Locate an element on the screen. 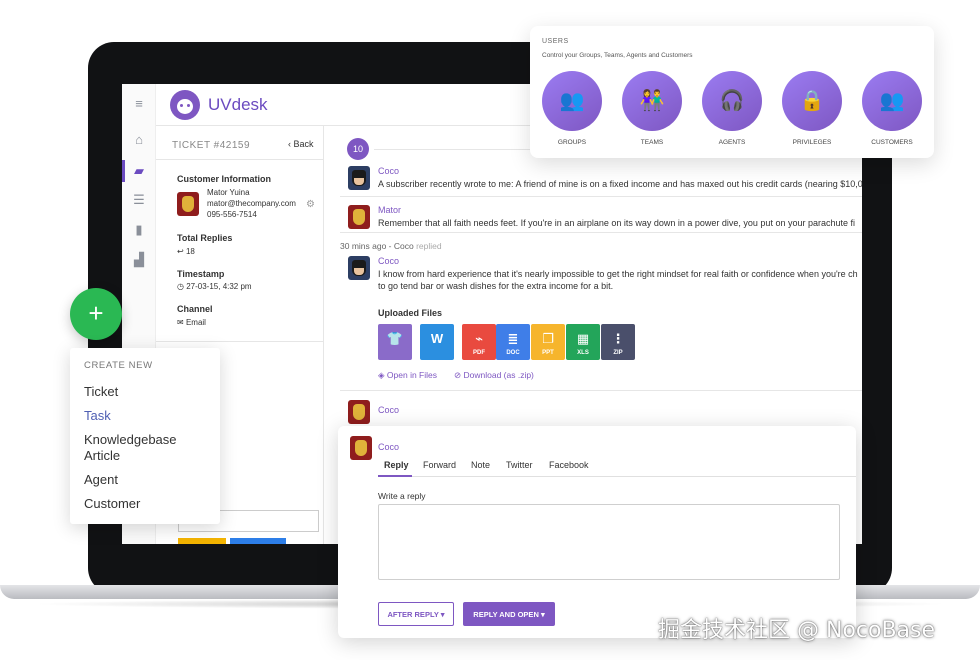  clock-icon: ◷ is located at coordinates (180, 286).